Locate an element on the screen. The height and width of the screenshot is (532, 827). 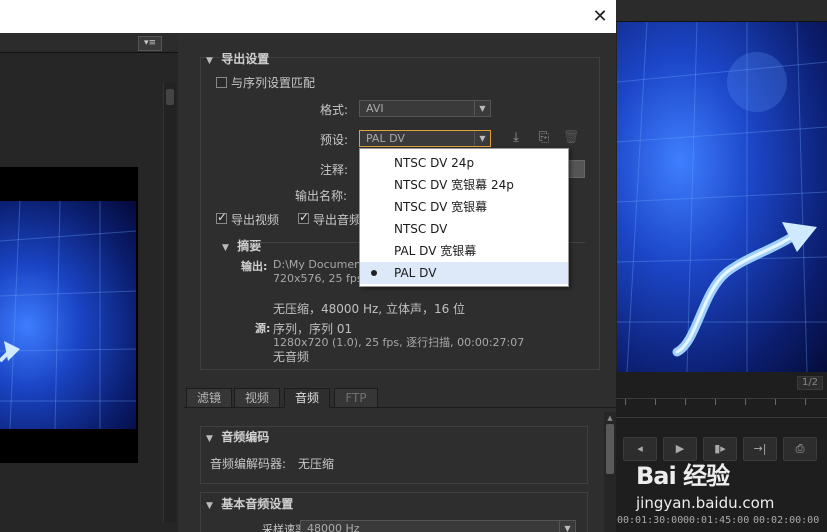
match-sequence-label: 与序列设置匹配 is located at coordinates (273, 83).